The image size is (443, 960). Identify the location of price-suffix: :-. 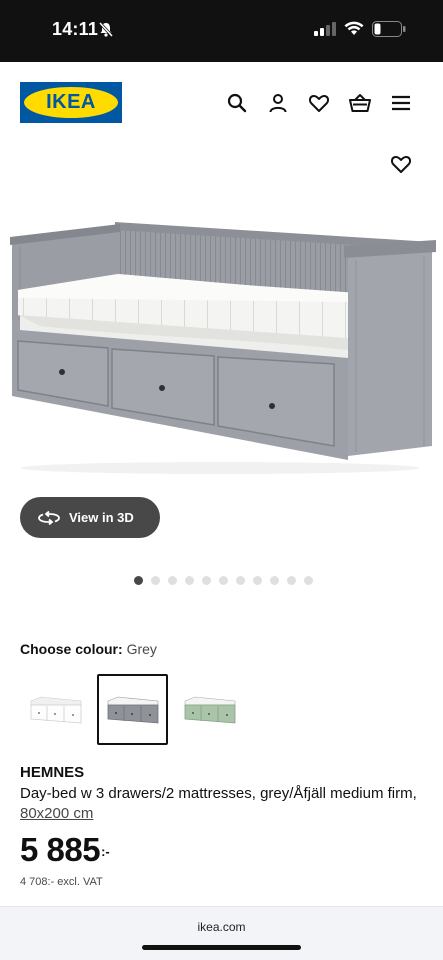
(105, 851).